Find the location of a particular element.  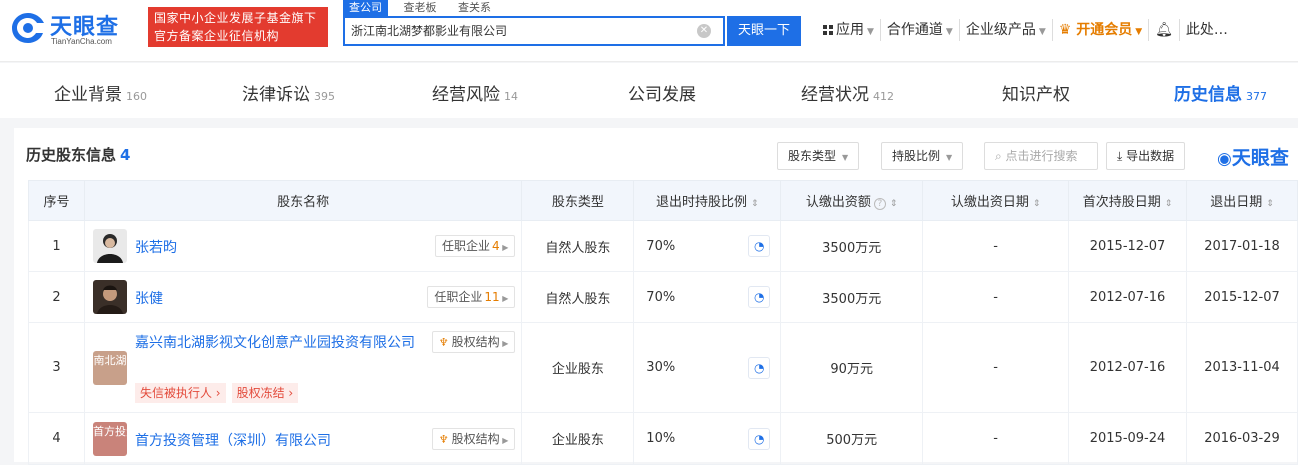

first-date: 2015-12-07 is located at coordinates (1127, 246).